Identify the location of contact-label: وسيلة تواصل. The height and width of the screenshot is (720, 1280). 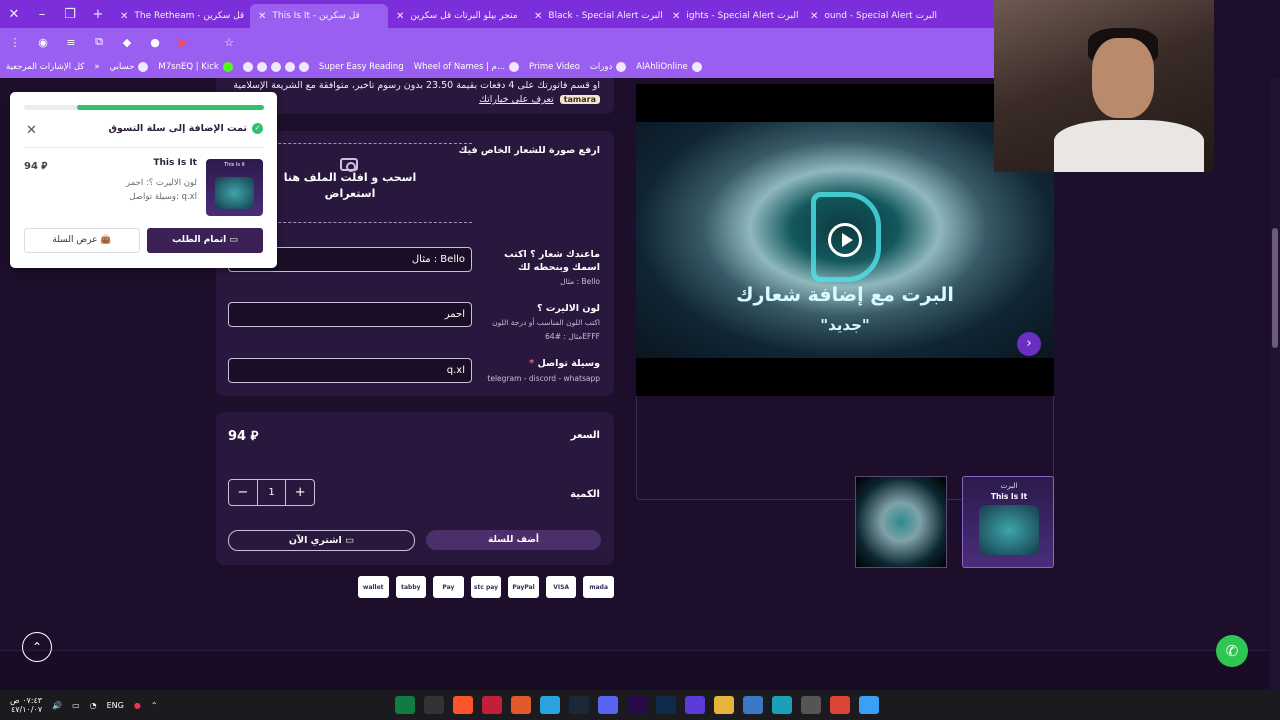
(568, 363).